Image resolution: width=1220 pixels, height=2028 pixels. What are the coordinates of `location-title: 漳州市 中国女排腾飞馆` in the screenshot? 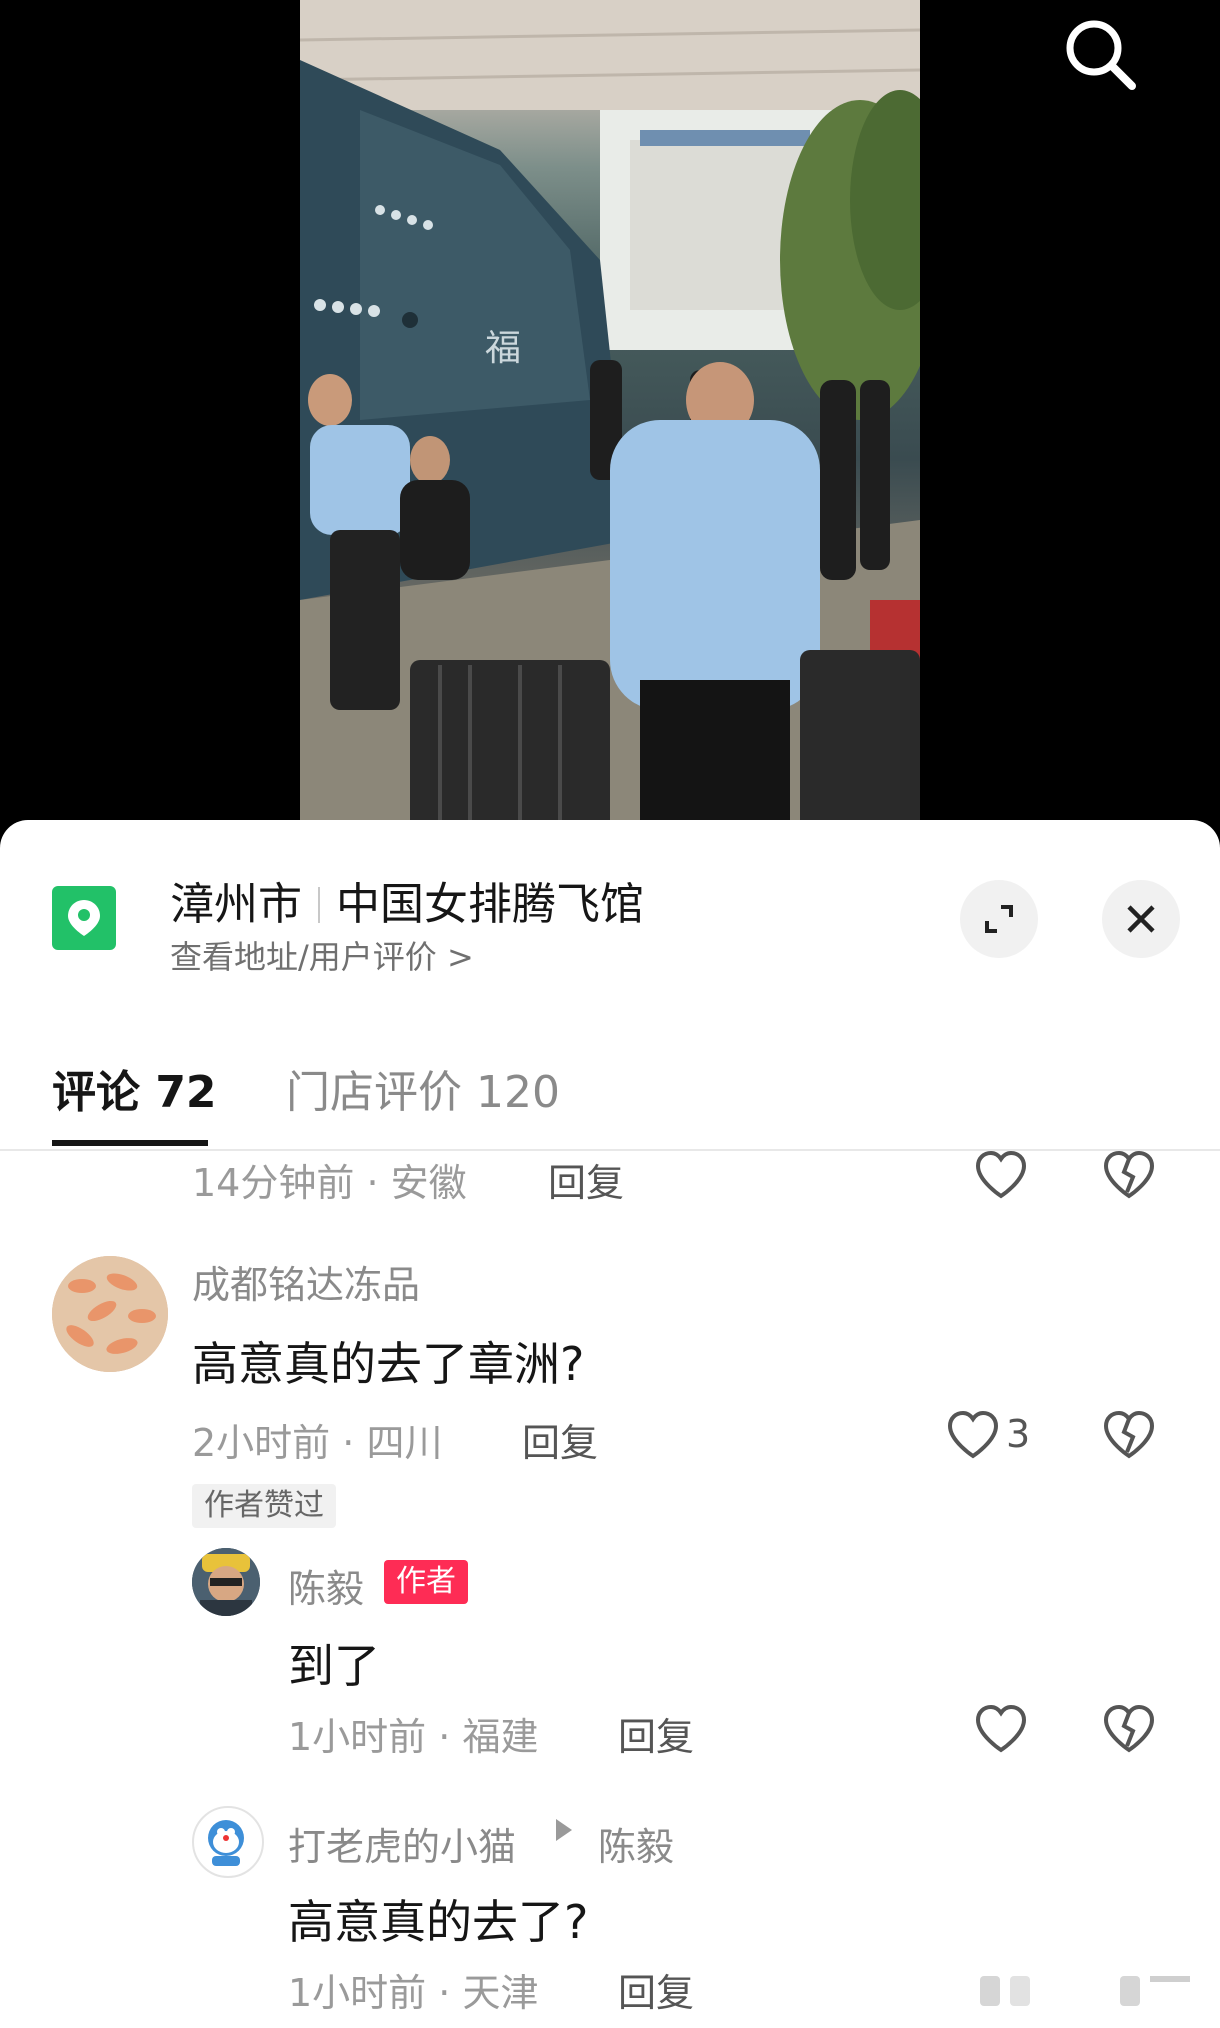 It's located at (407, 900).